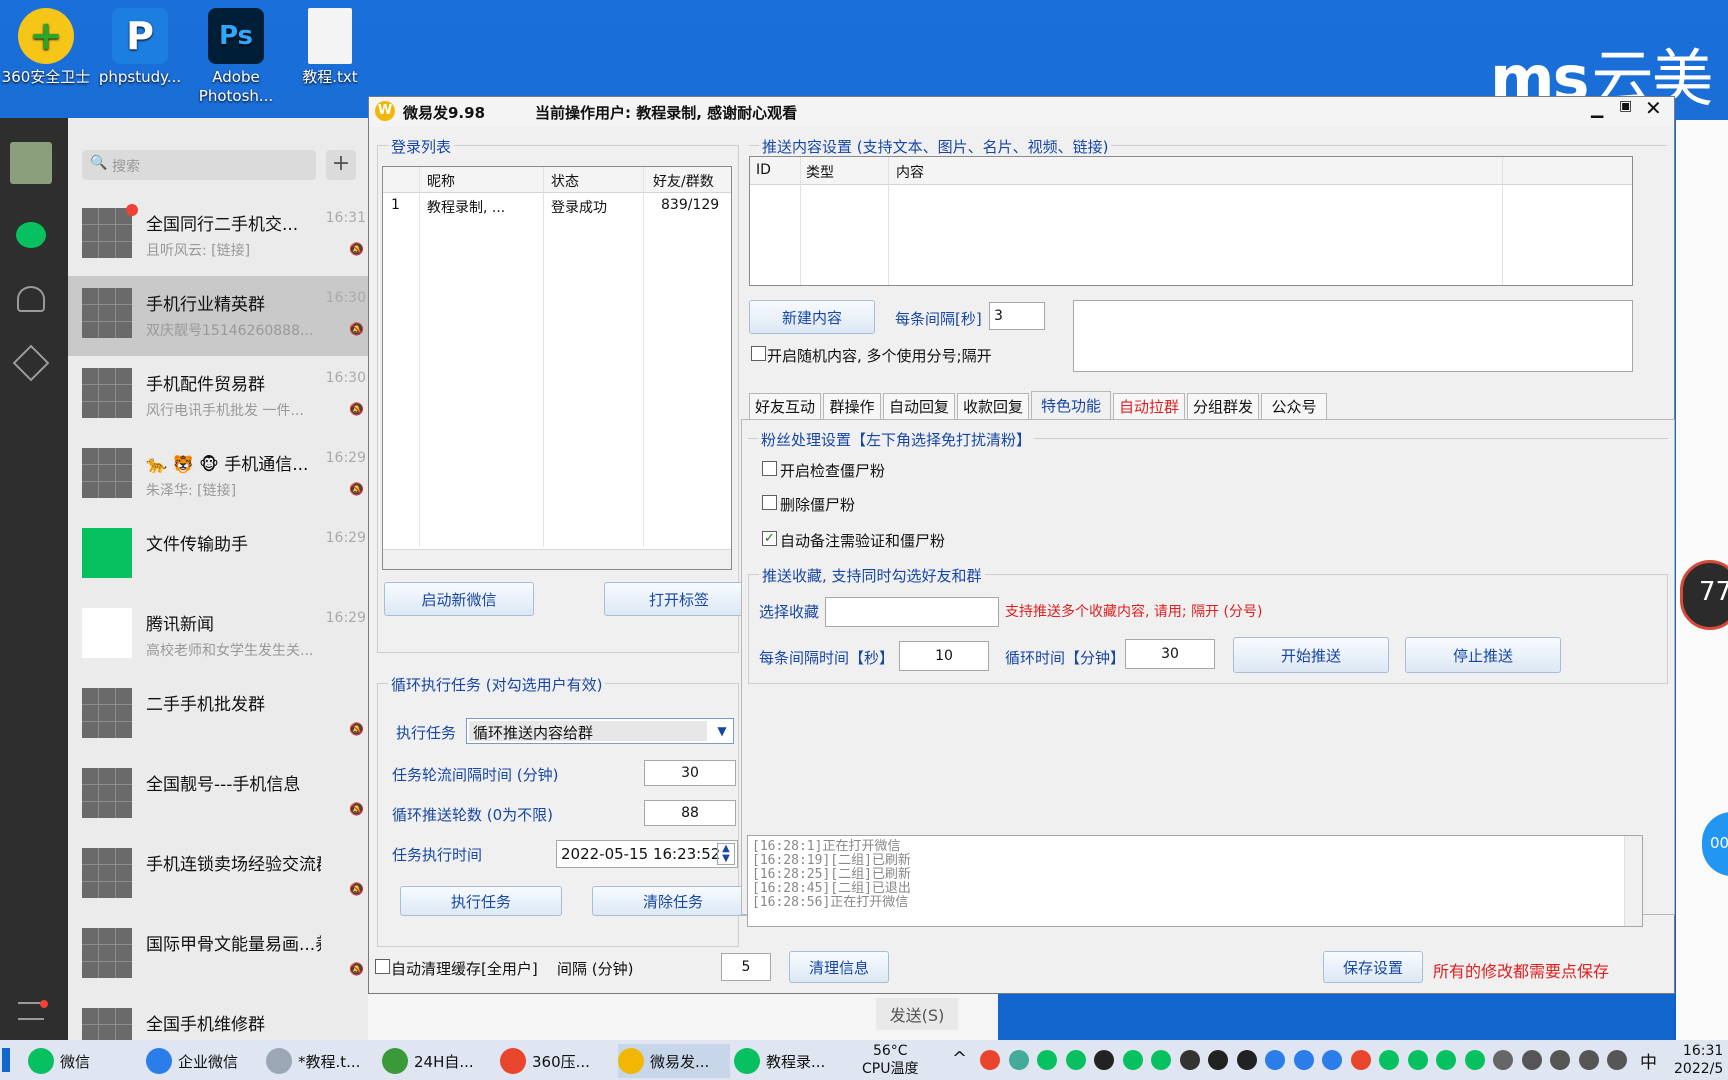 Image resolution: width=1728 pixels, height=1080 pixels. What do you see at coordinates (218, 796) in the screenshot?
I see `chat-list-item: 全国靓号---手机信息 🔕` at bounding box center [218, 796].